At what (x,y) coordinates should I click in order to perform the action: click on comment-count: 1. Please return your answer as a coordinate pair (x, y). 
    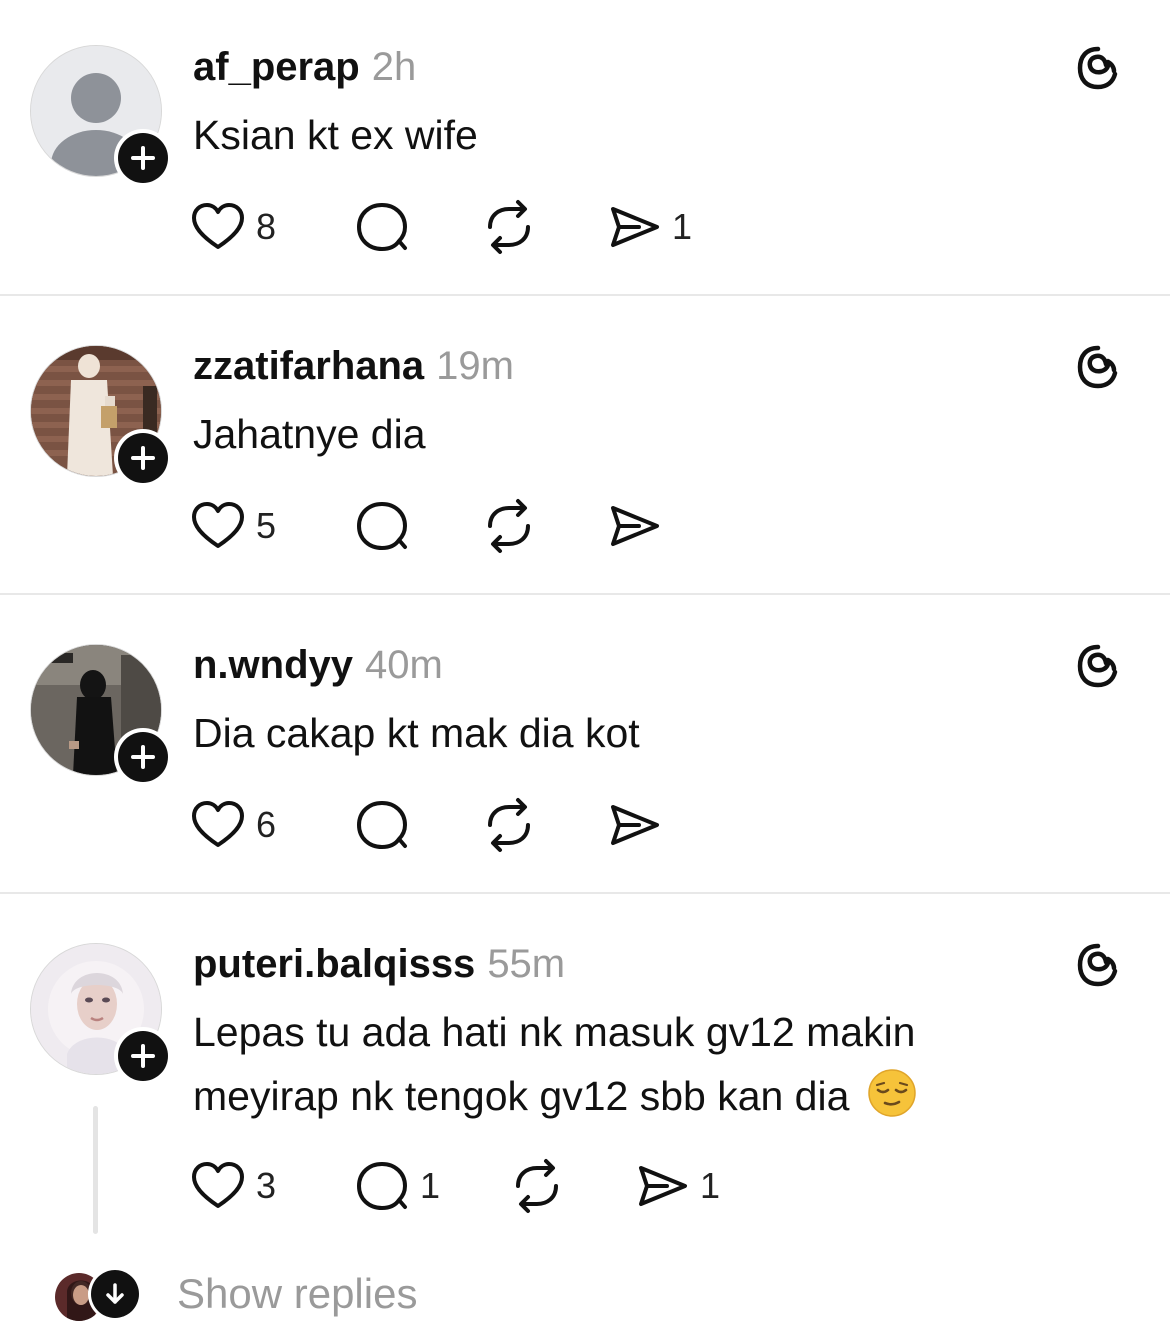
    Looking at the image, I should click on (430, 1185).